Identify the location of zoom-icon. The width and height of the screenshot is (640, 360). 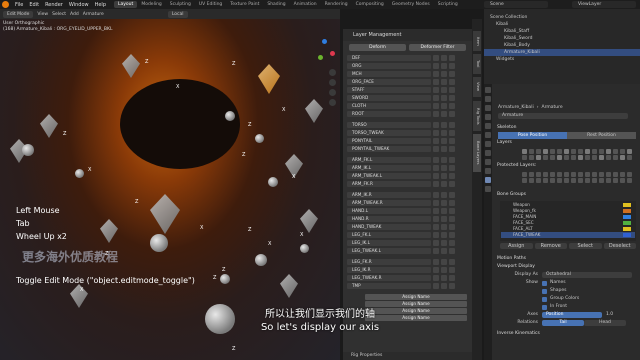
(332, 72).